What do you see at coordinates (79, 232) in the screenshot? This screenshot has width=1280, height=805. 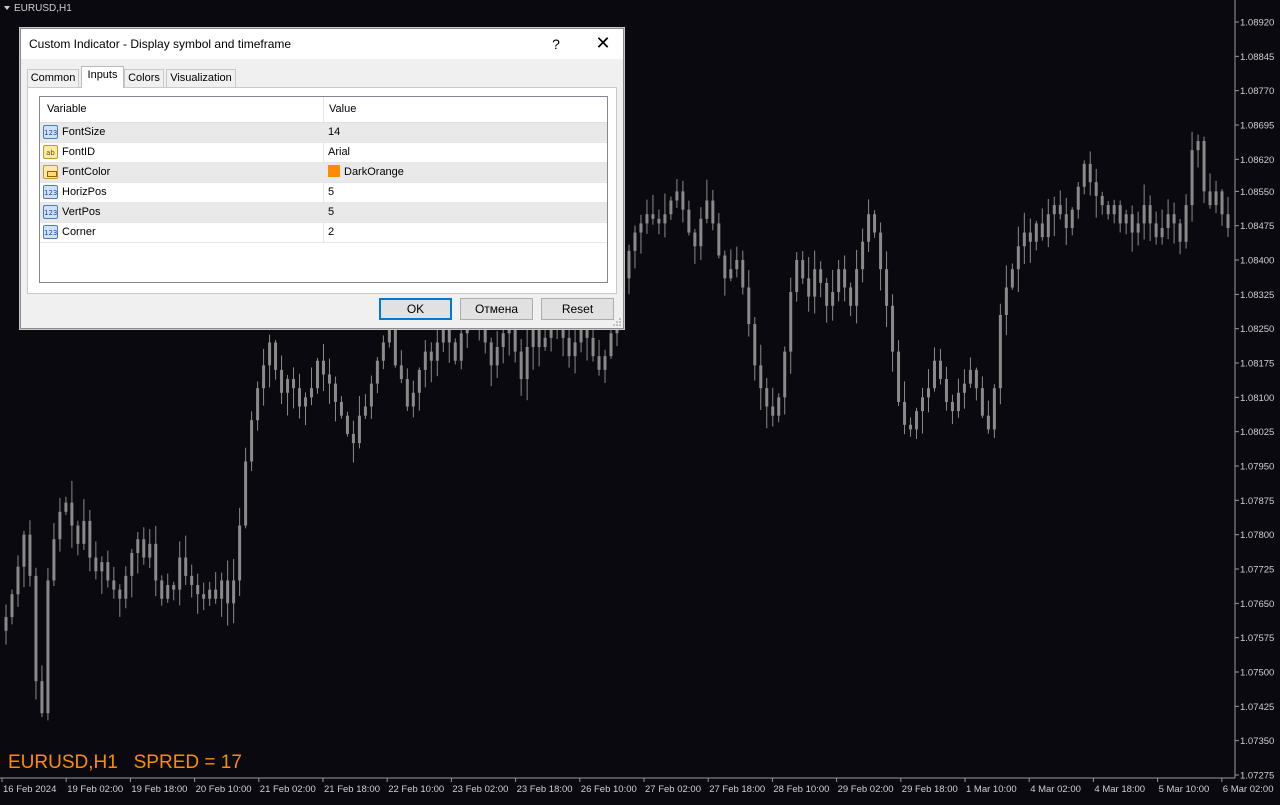 I see `variable-name: Corner` at bounding box center [79, 232].